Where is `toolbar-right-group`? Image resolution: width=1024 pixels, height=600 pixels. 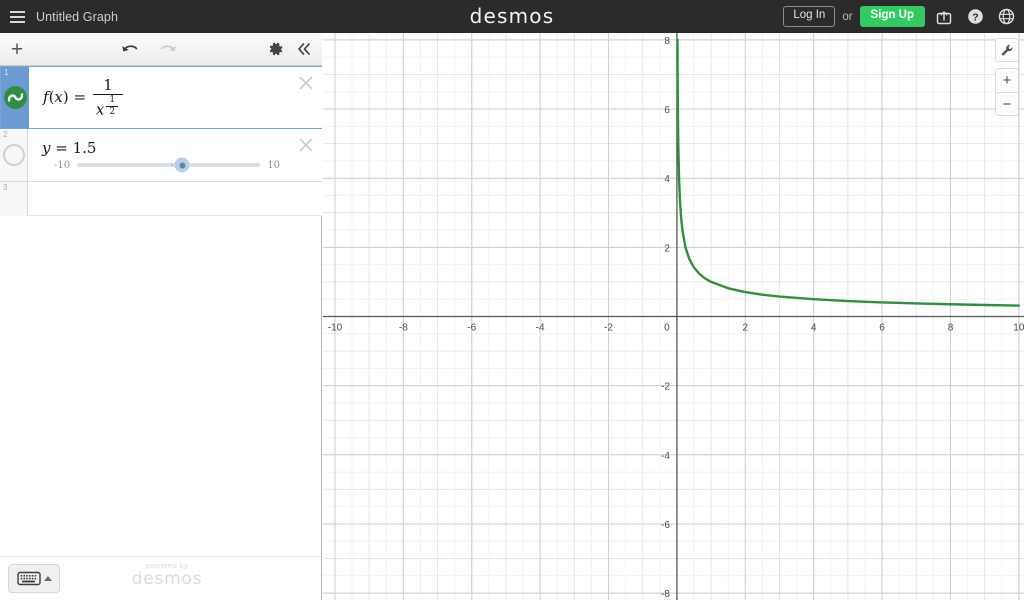
toolbar-right-group is located at coordinates (292, 49).